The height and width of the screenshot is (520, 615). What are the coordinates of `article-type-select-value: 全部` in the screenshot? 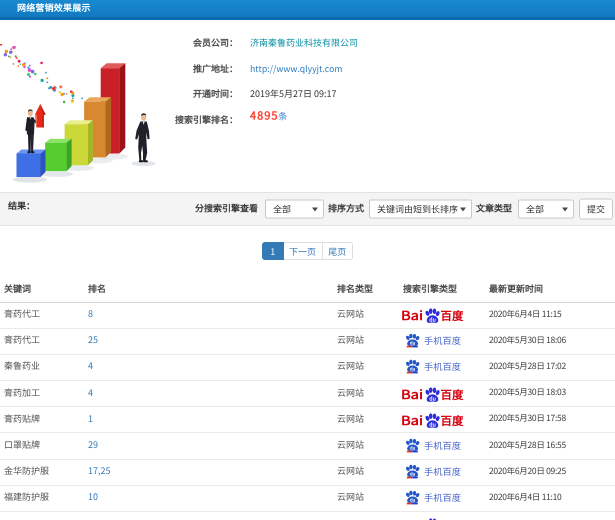 It's located at (535, 209).